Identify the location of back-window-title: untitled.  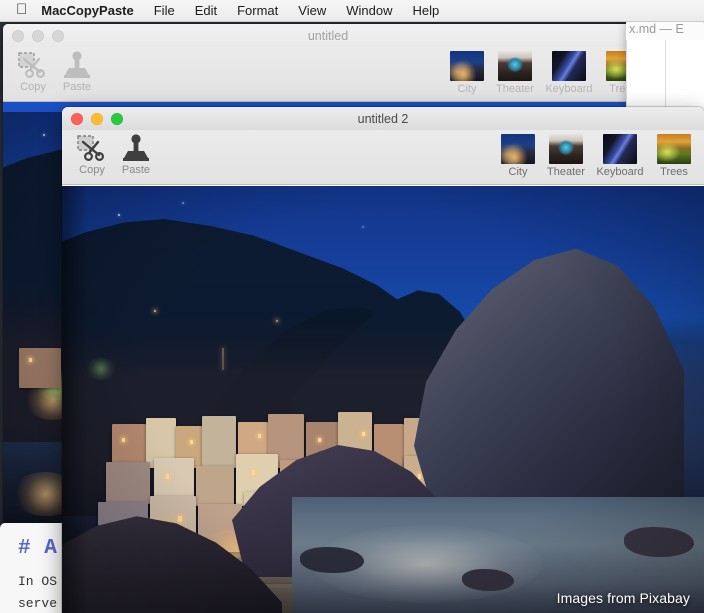
(328, 35).